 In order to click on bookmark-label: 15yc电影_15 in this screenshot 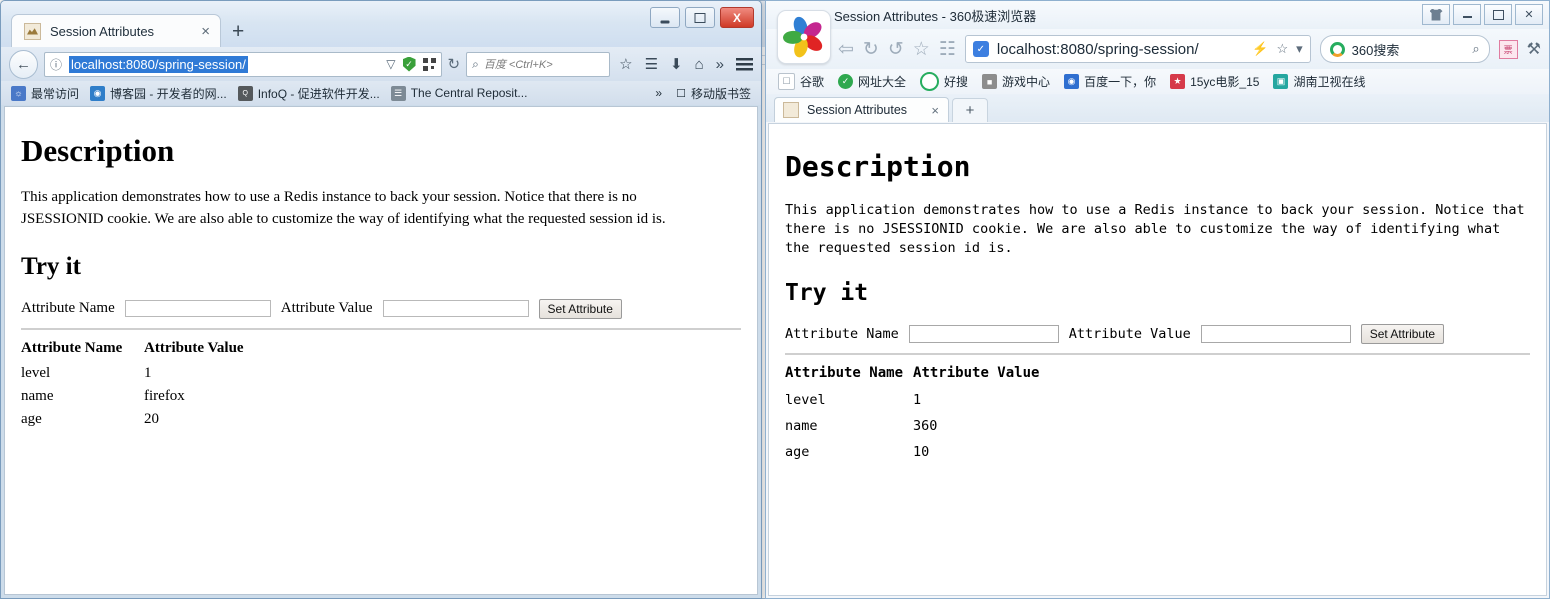, I will do `click(1225, 82)`.